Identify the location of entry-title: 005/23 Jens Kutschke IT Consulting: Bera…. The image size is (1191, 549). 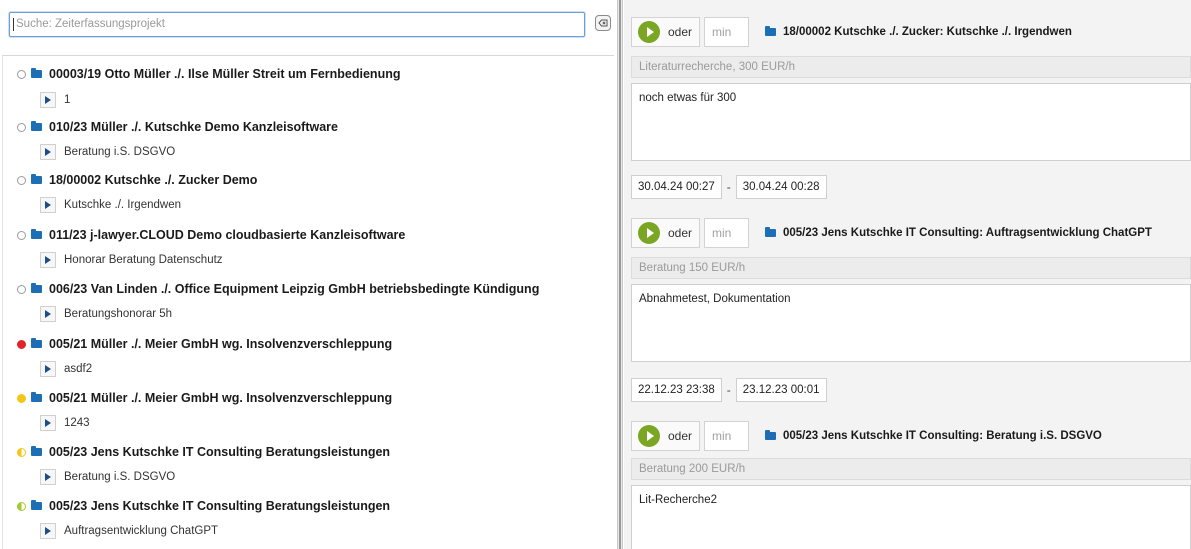
(942, 436).